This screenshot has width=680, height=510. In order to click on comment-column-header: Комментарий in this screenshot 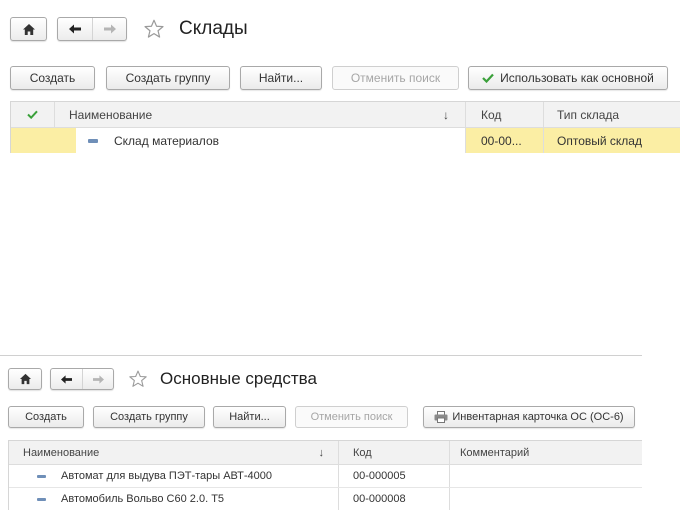, I will do `click(545, 452)`.